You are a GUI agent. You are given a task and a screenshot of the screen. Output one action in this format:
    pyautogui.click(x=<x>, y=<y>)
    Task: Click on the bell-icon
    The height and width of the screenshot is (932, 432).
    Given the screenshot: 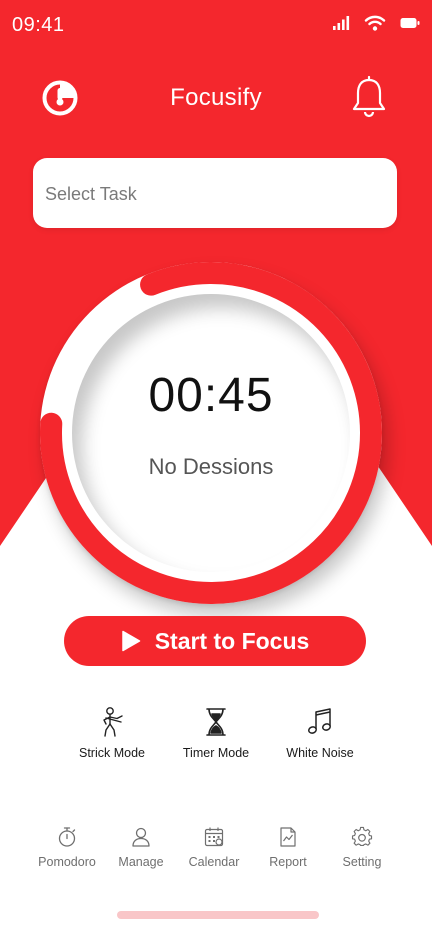 What is the action you would take?
    pyautogui.click(x=369, y=96)
    